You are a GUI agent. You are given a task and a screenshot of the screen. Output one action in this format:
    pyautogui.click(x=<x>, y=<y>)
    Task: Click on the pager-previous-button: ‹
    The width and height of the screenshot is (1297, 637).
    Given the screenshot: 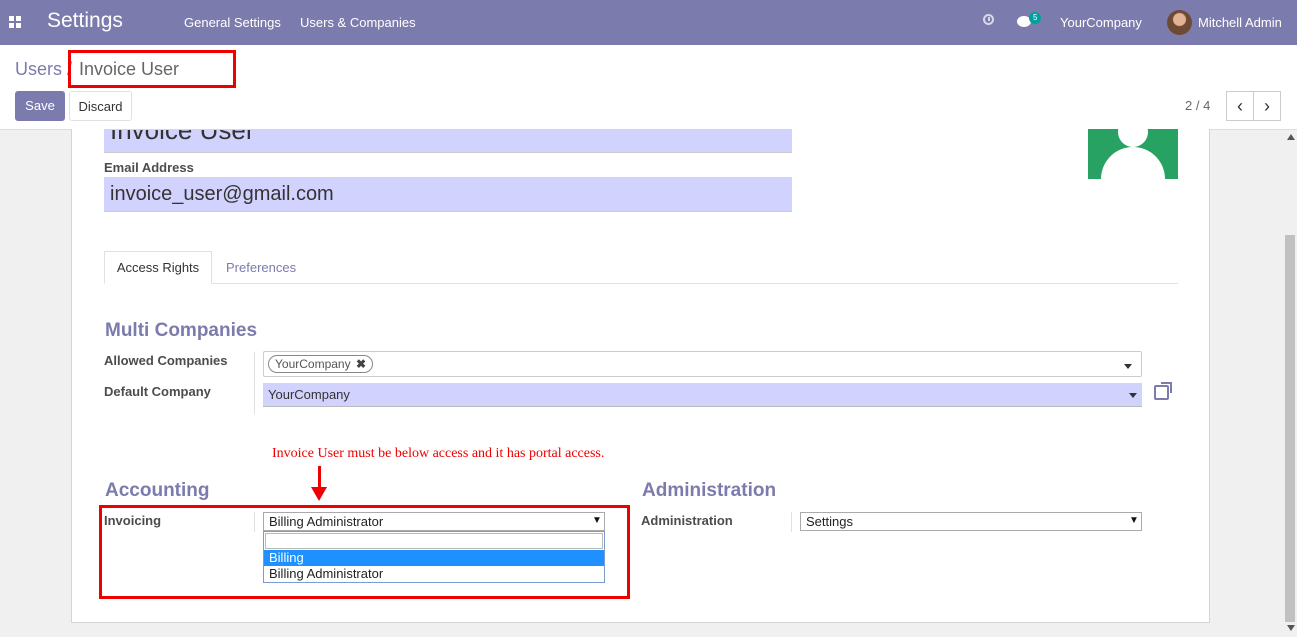 What is the action you would take?
    pyautogui.click(x=1240, y=106)
    